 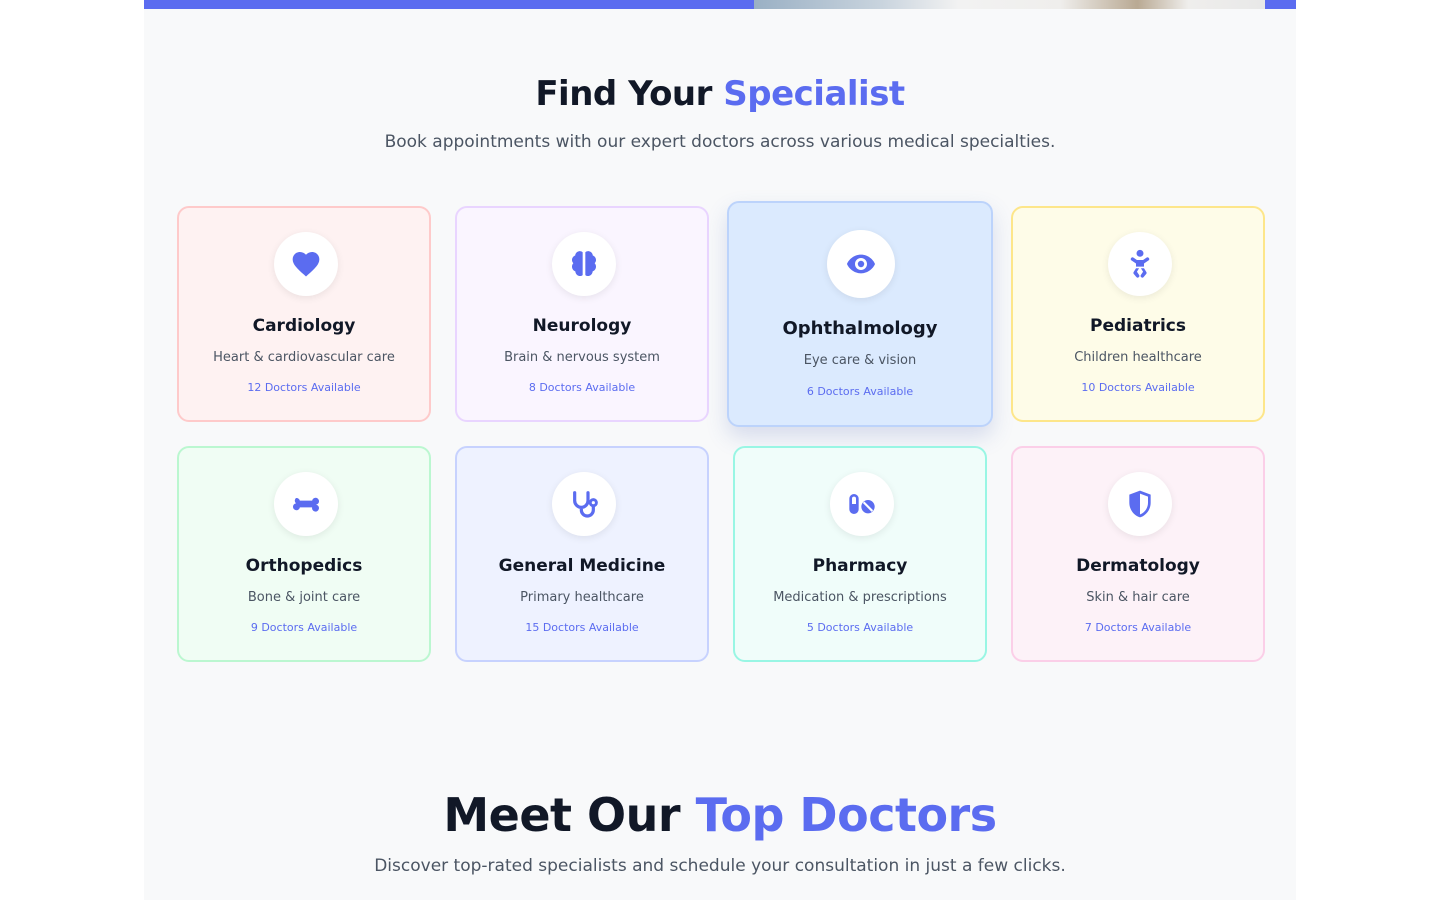 What do you see at coordinates (1138, 627) in the screenshot?
I see `doctors-available-count: 7 Doctors Available` at bounding box center [1138, 627].